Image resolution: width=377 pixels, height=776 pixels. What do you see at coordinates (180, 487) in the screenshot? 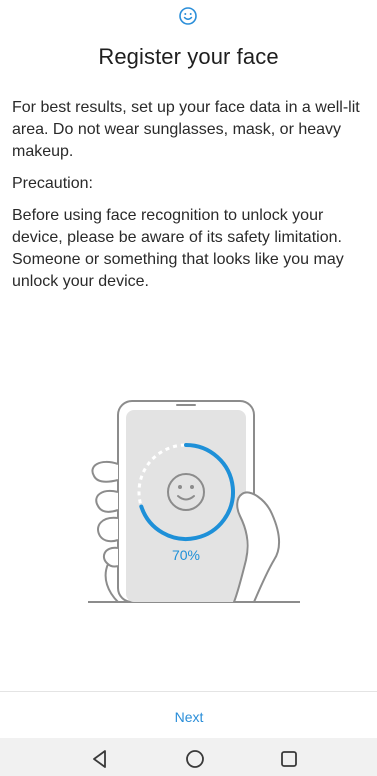
I see `face-eye-left` at bounding box center [180, 487].